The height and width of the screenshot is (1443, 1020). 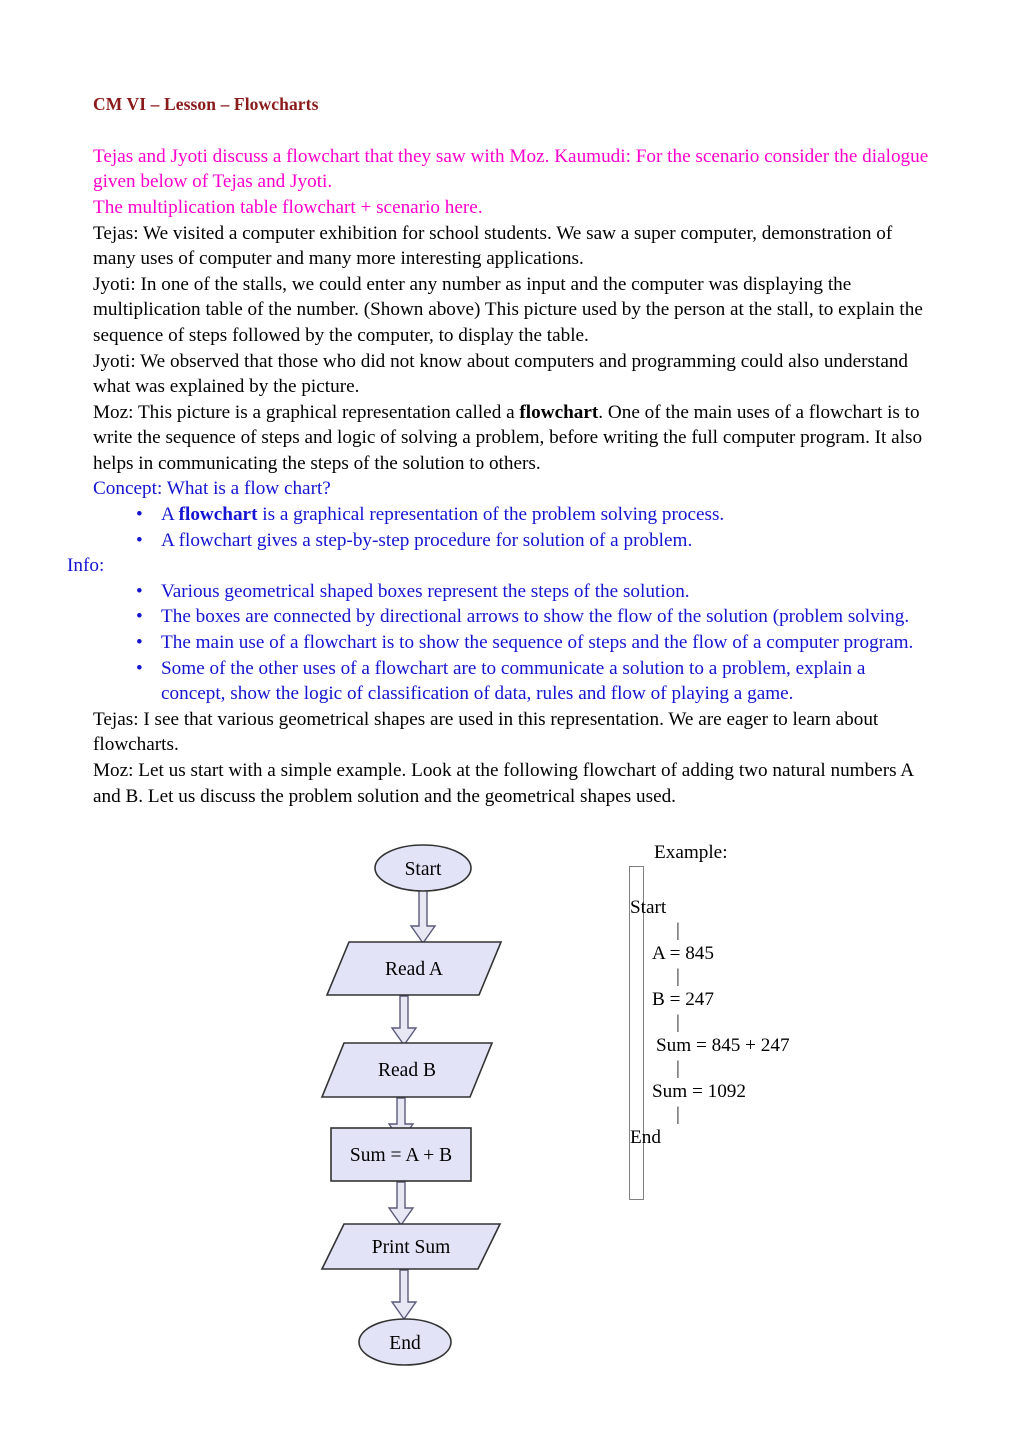 What do you see at coordinates (683, 953) in the screenshot?
I see `example-step: A = 845` at bounding box center [683, 953].